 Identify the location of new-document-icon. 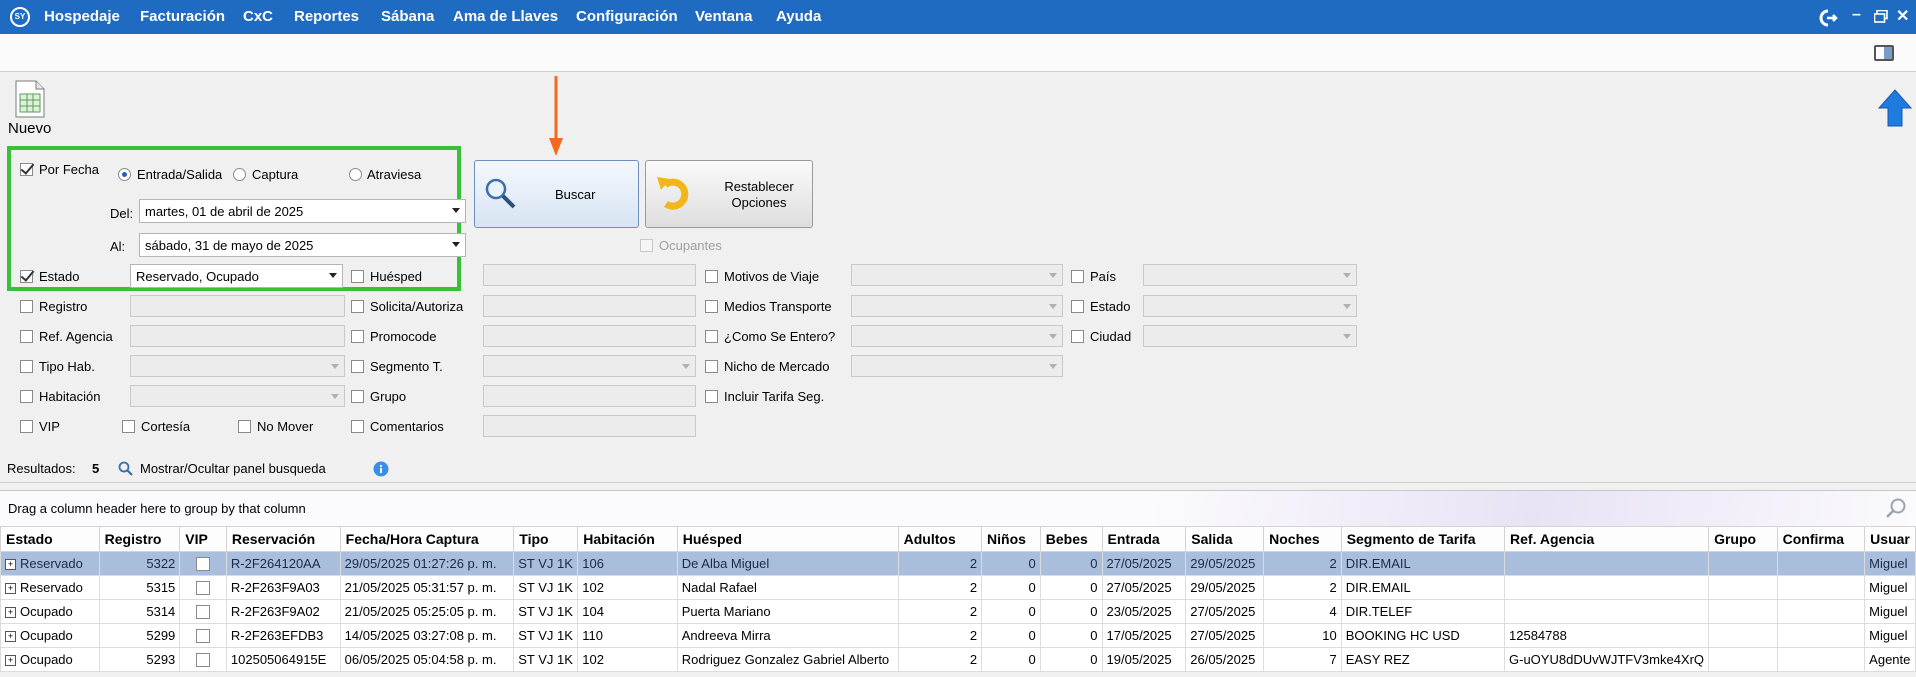
(30, 99).